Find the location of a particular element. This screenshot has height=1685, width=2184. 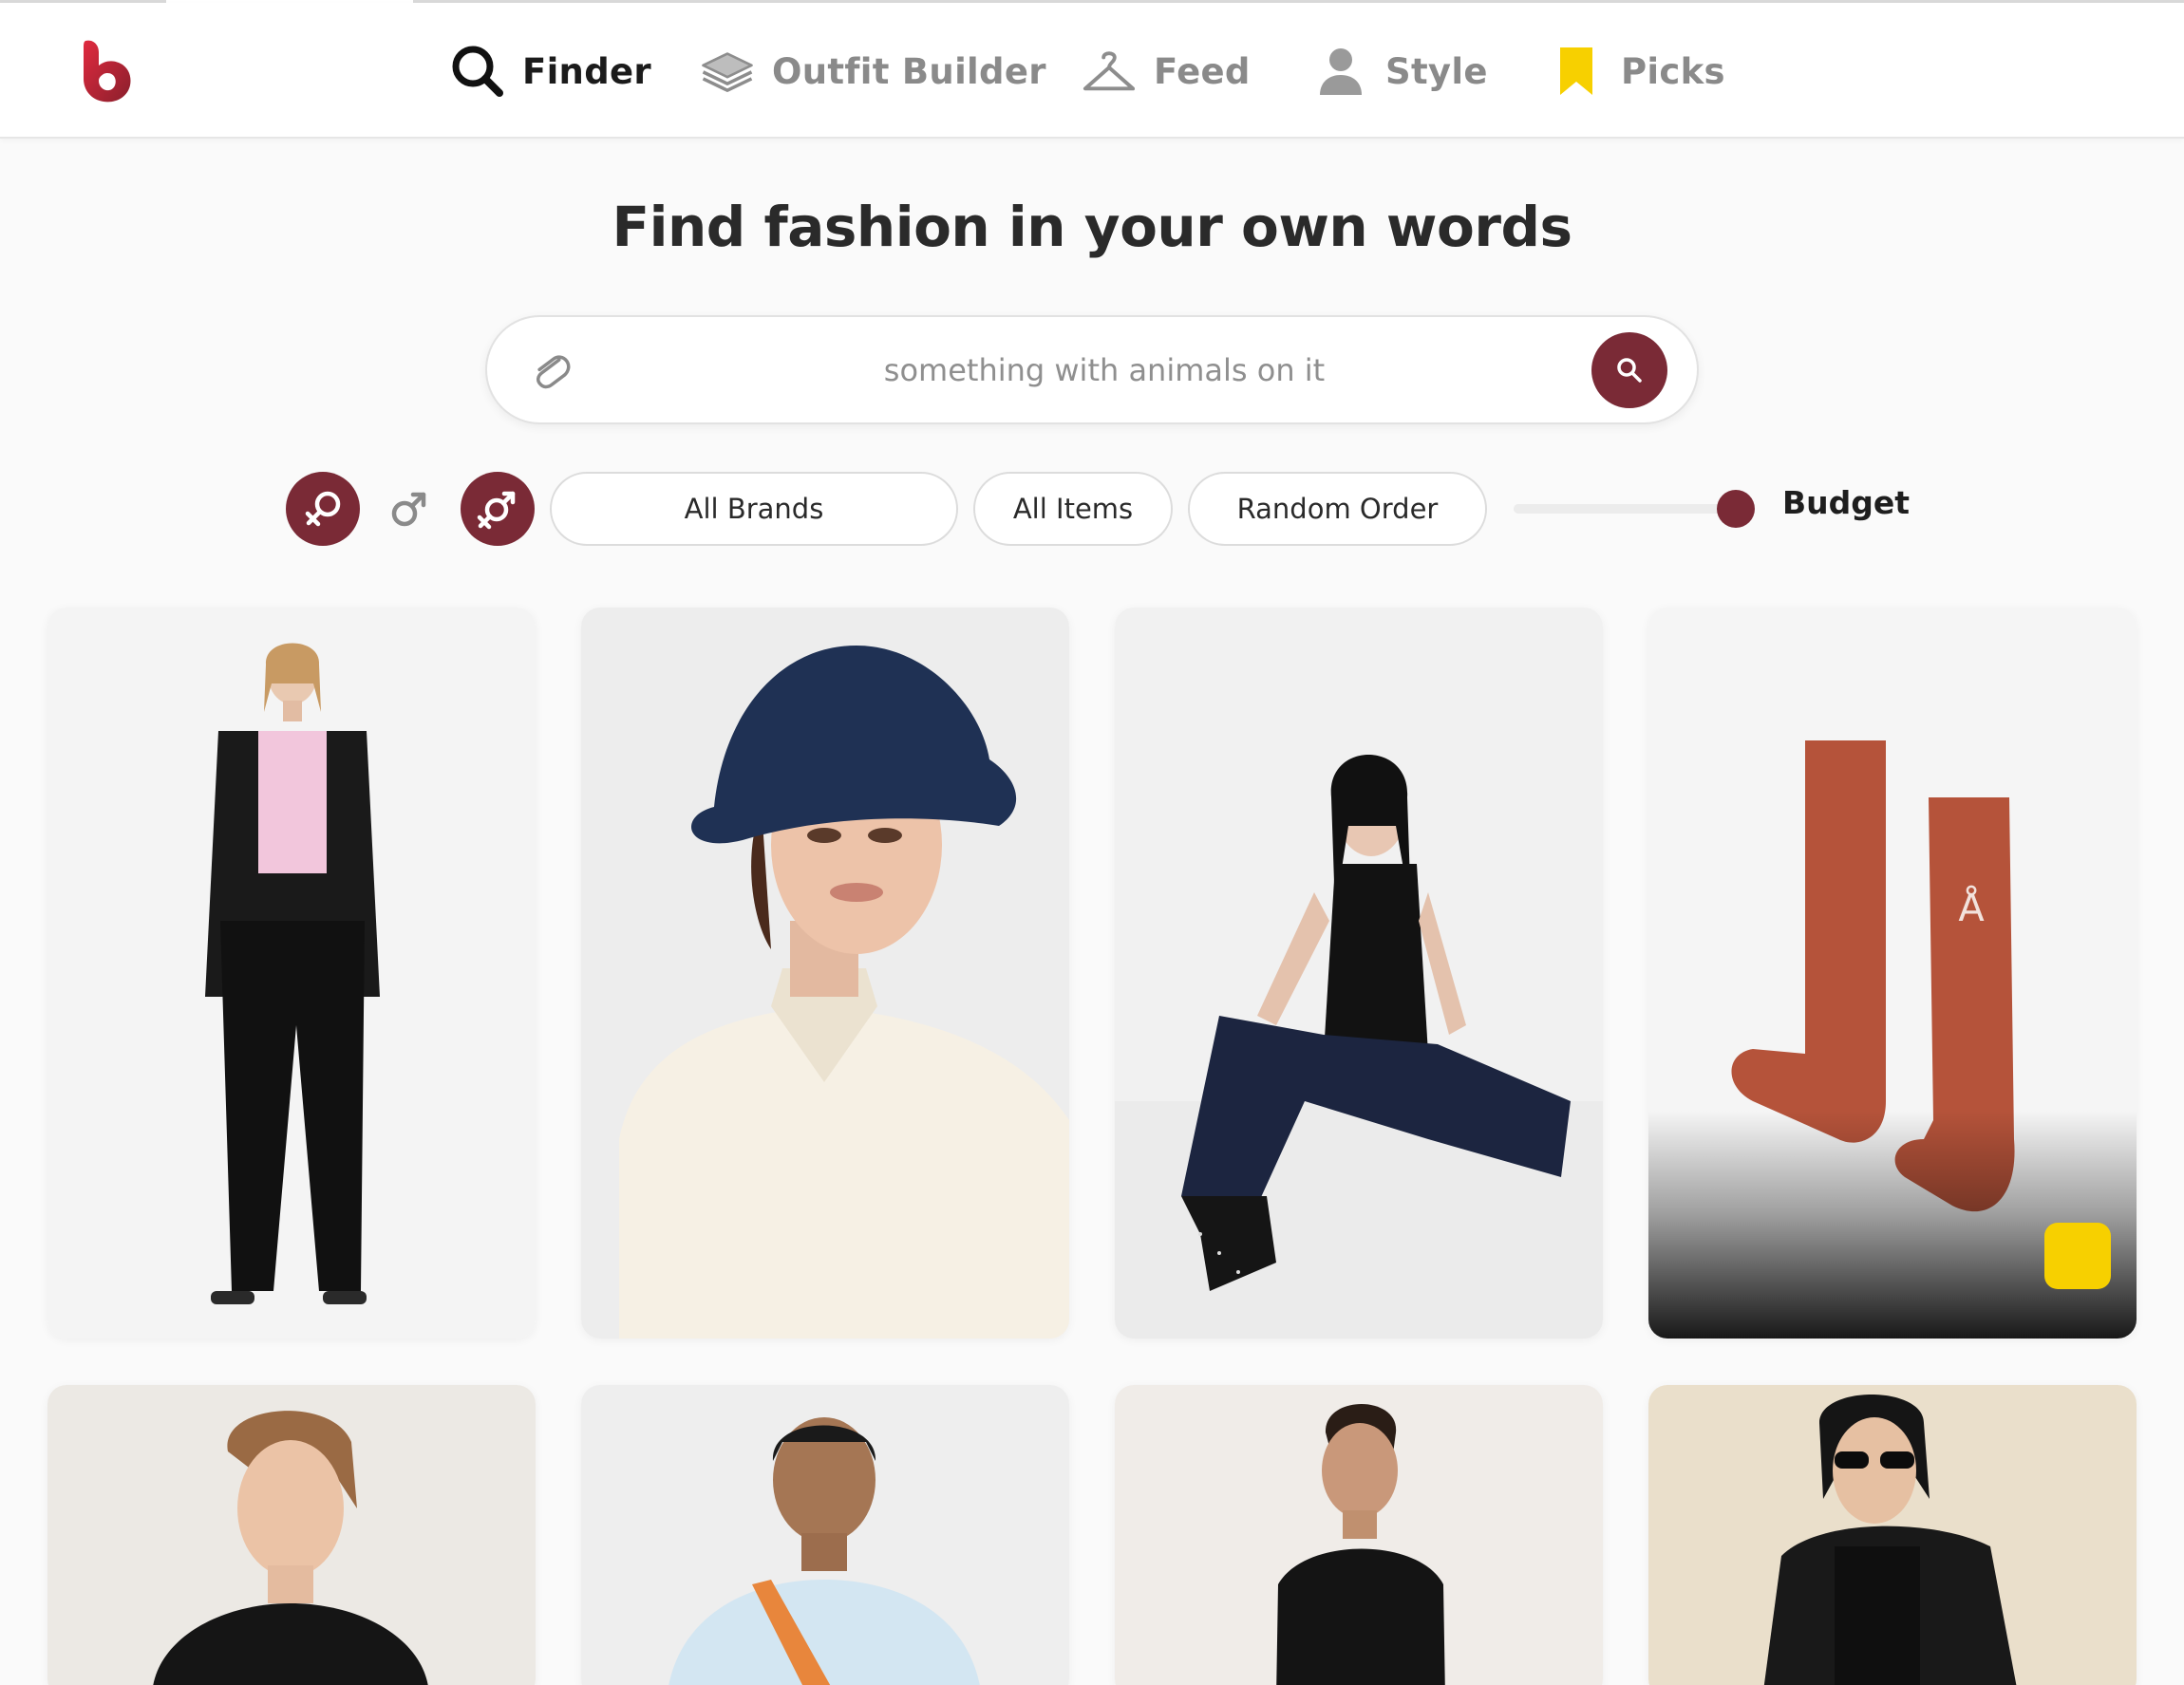

nav-style-label: Style is located at coordinates (1436, 71).